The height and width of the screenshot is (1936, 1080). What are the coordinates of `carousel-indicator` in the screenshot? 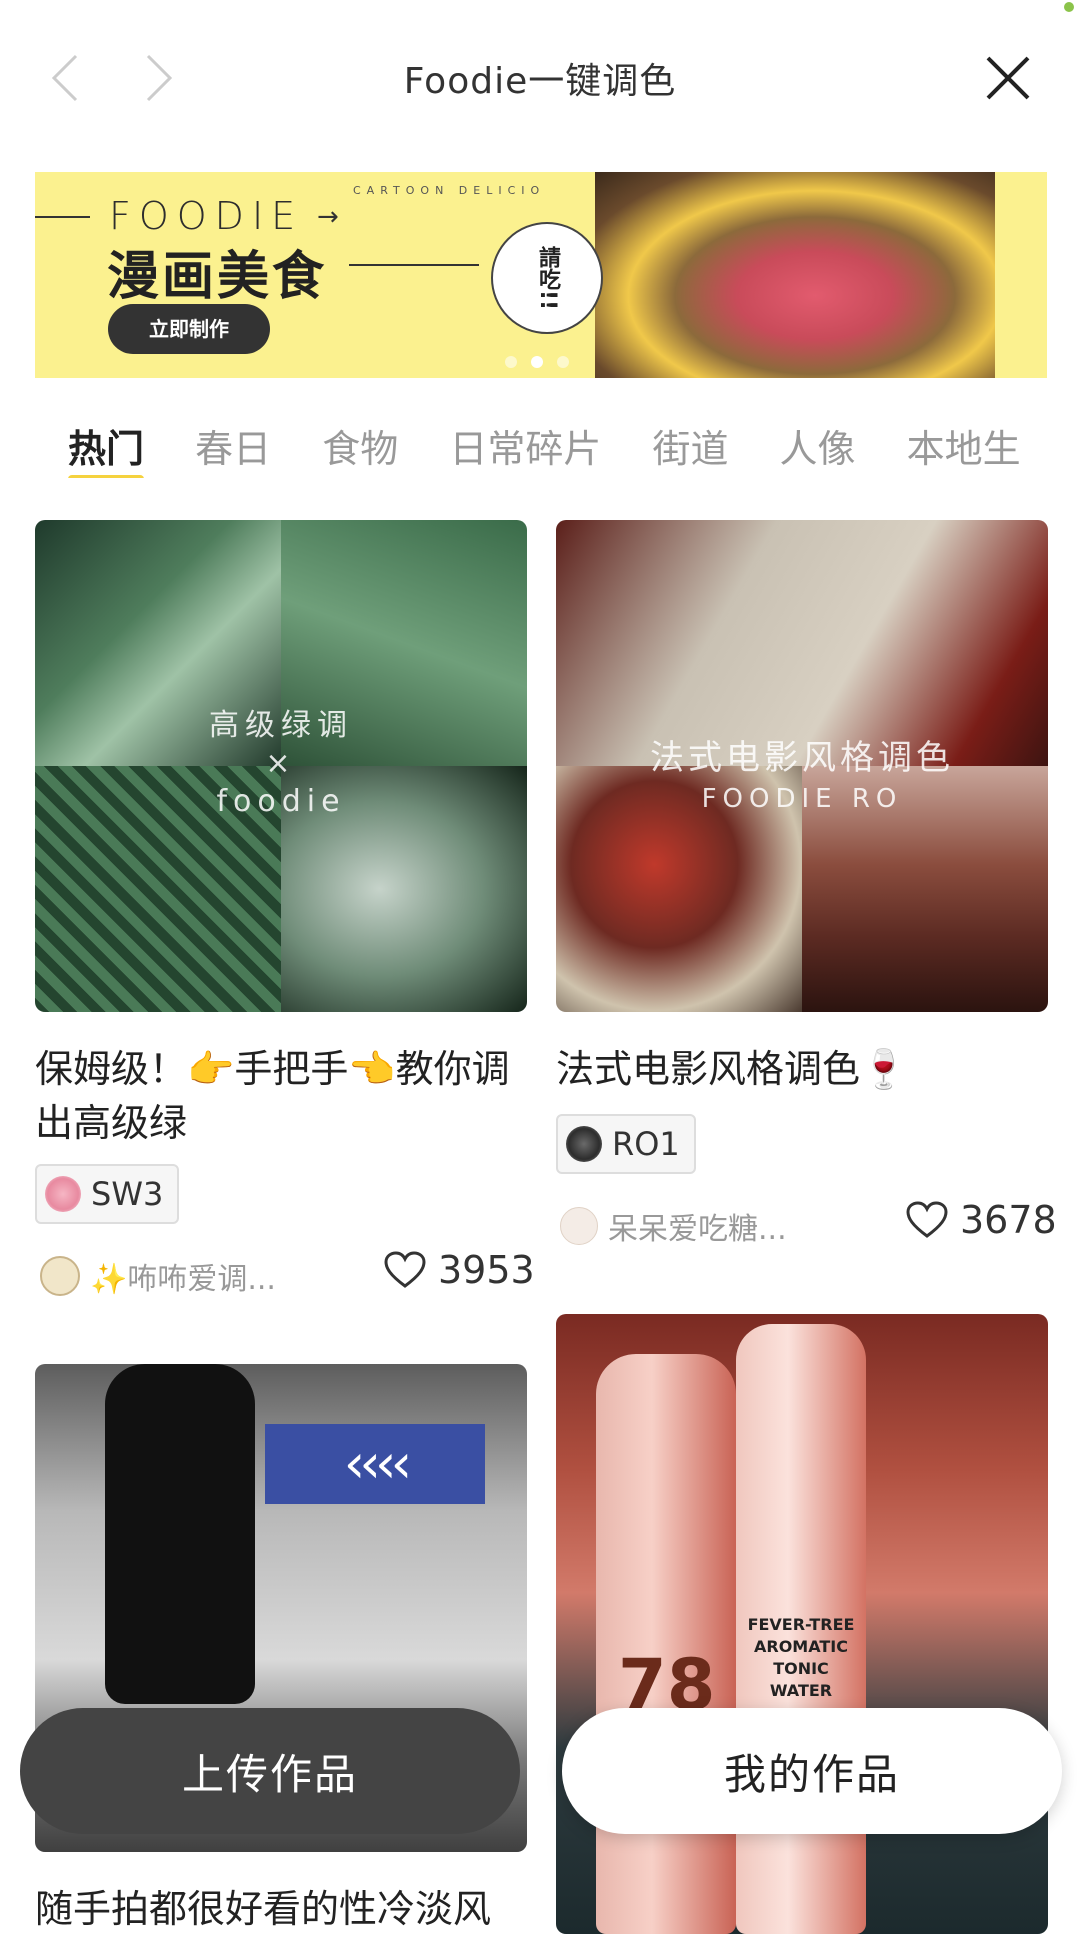 It's located at (537, 362).